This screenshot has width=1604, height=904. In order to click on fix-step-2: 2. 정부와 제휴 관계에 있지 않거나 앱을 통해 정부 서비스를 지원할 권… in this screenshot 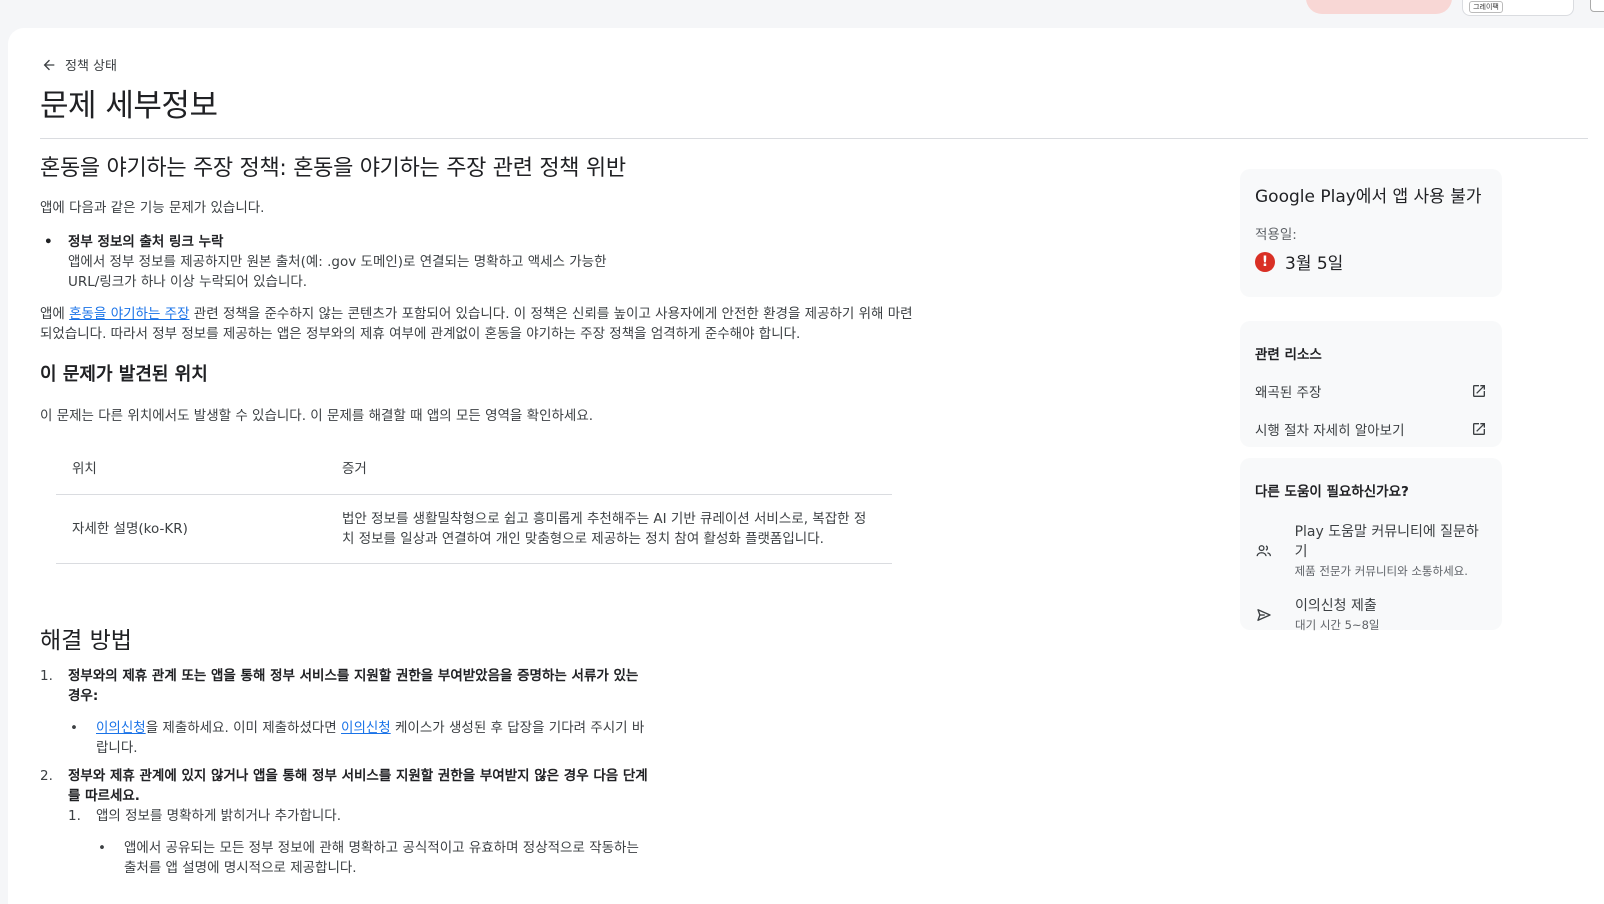, I will do `click(345, 822)`.